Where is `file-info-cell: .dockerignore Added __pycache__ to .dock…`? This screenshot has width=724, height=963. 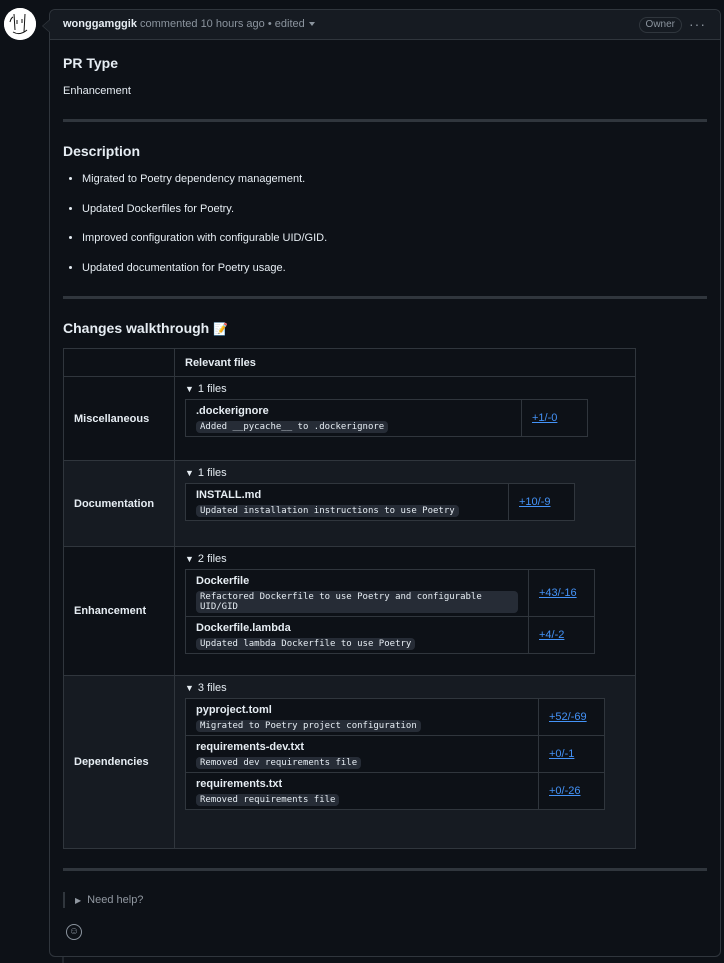 file-info-cell: .dockerignore Added __pycache__ to .dock… is located at coordinates (353, 418).